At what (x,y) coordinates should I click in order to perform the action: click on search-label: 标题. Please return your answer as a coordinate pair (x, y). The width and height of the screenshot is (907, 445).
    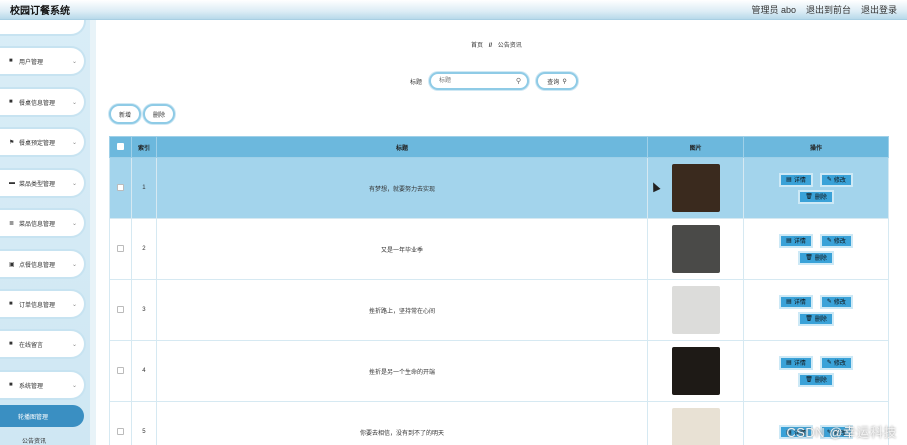
    Looking at the image, I should click on (416, 82).